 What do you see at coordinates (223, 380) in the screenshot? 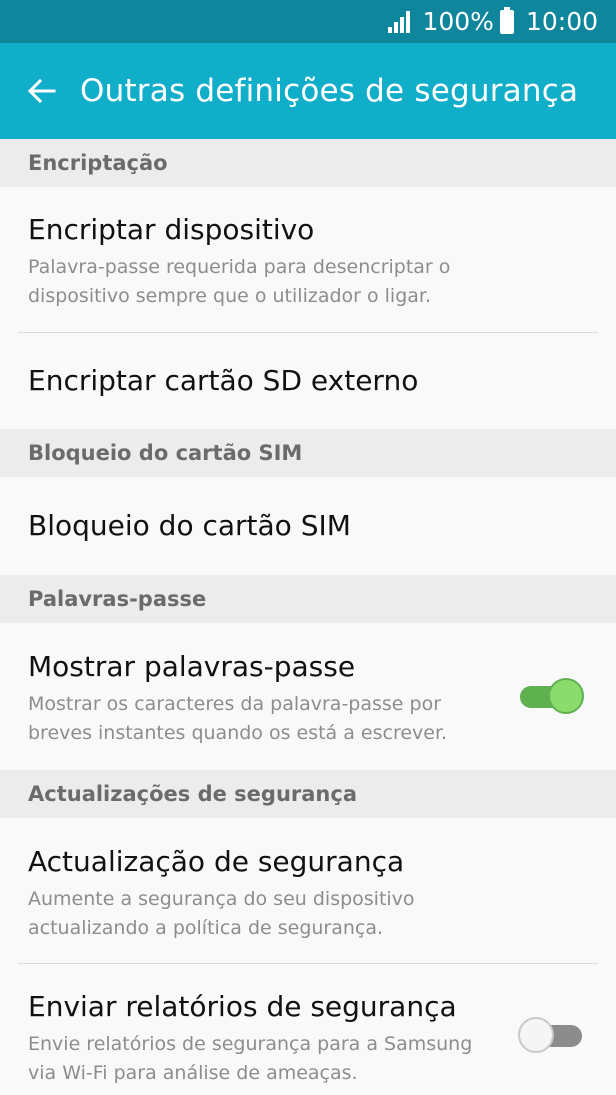
I see `item-title: Encriptar cartão SD externo` at bounding box center [223, 380].